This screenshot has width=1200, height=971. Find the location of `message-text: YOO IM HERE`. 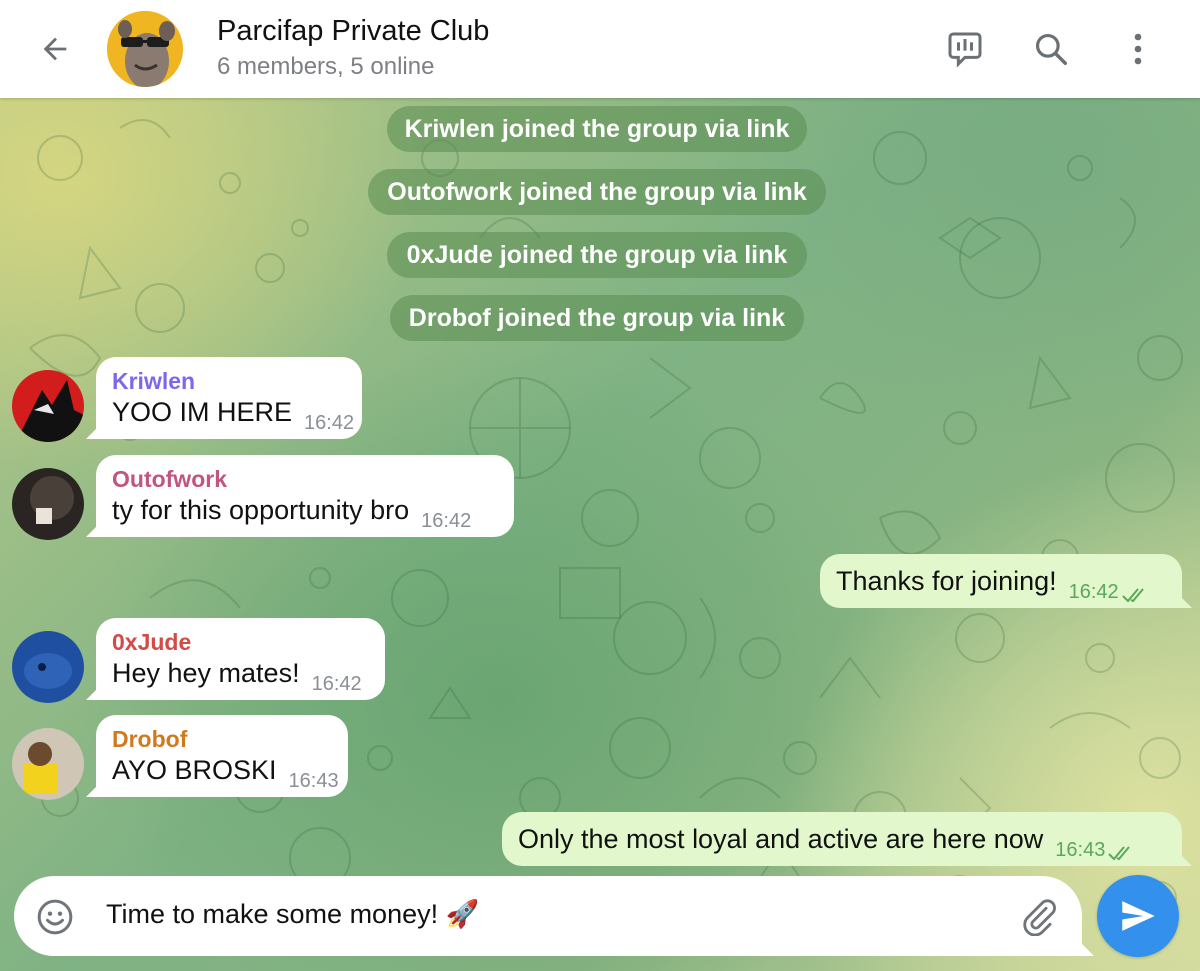

message-text: YOO IM HERE is located at coordinates (202, 412).